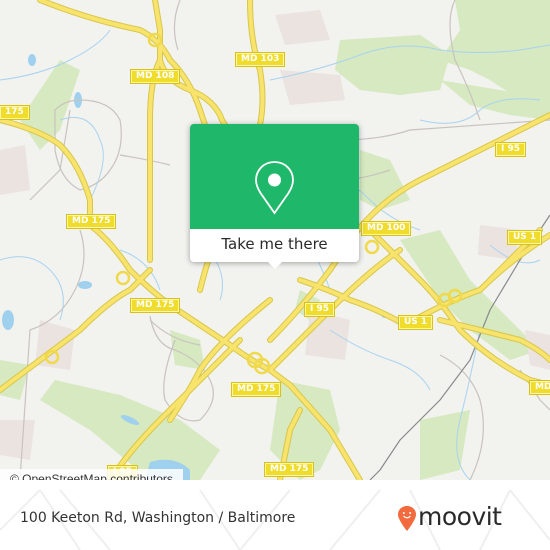 The height and width of the screenshot is (550, 550). I want to click on popup-header, so click(274, 176).